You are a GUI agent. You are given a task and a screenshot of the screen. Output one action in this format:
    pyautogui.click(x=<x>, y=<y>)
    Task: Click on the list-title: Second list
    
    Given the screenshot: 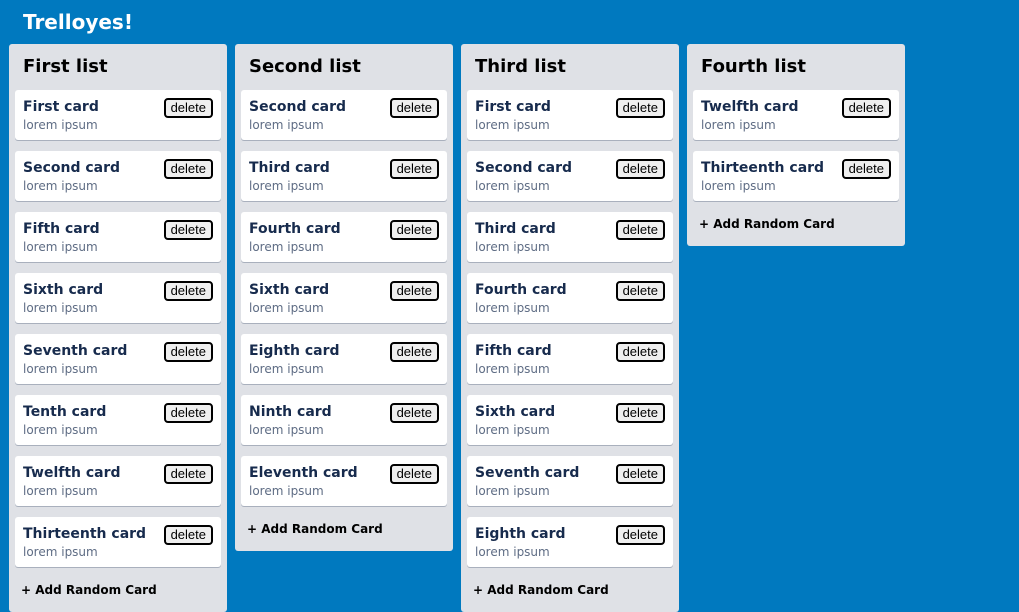 What is the action you would take?
    pyautogui.click(x=305, y=66)
    